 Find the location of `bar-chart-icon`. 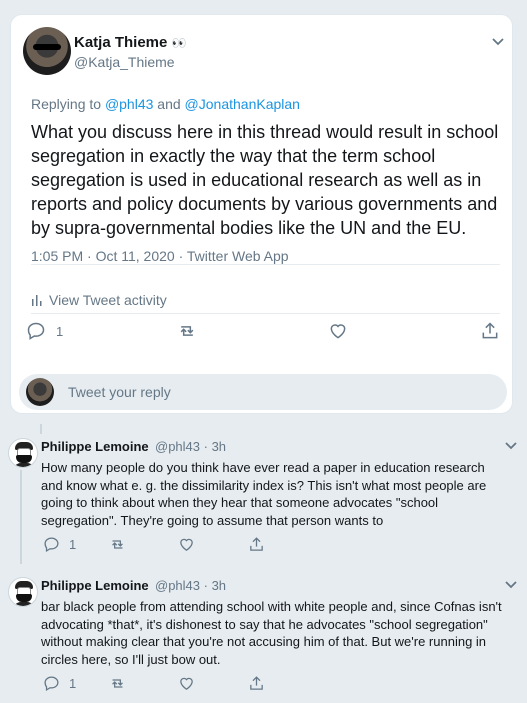

bar-chart-icon is located at coordinates (37, 300).